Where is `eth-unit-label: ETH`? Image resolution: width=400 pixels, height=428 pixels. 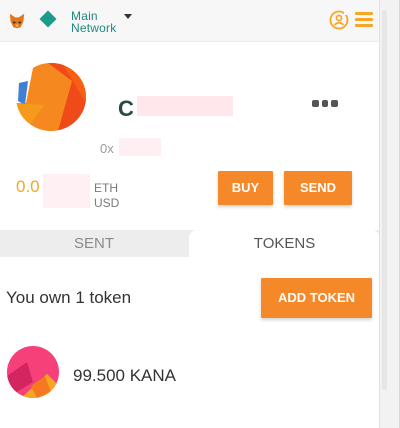 eth-unit-label: ETH is located at coordinates (106, 188).